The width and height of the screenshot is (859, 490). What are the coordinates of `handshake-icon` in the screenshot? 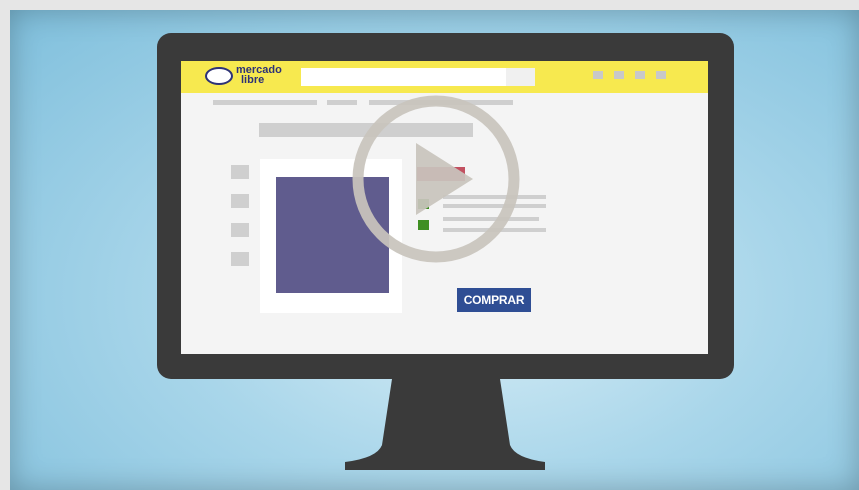 It's located at (219, 76).